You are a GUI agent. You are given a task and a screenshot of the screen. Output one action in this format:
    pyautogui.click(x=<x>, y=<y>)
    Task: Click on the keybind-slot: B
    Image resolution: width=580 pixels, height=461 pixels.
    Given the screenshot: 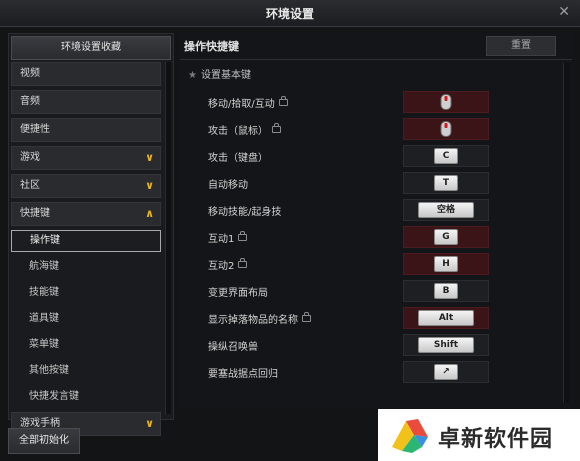 What is the action you would take?
    pyautogui.click(x=446, y=291)
    